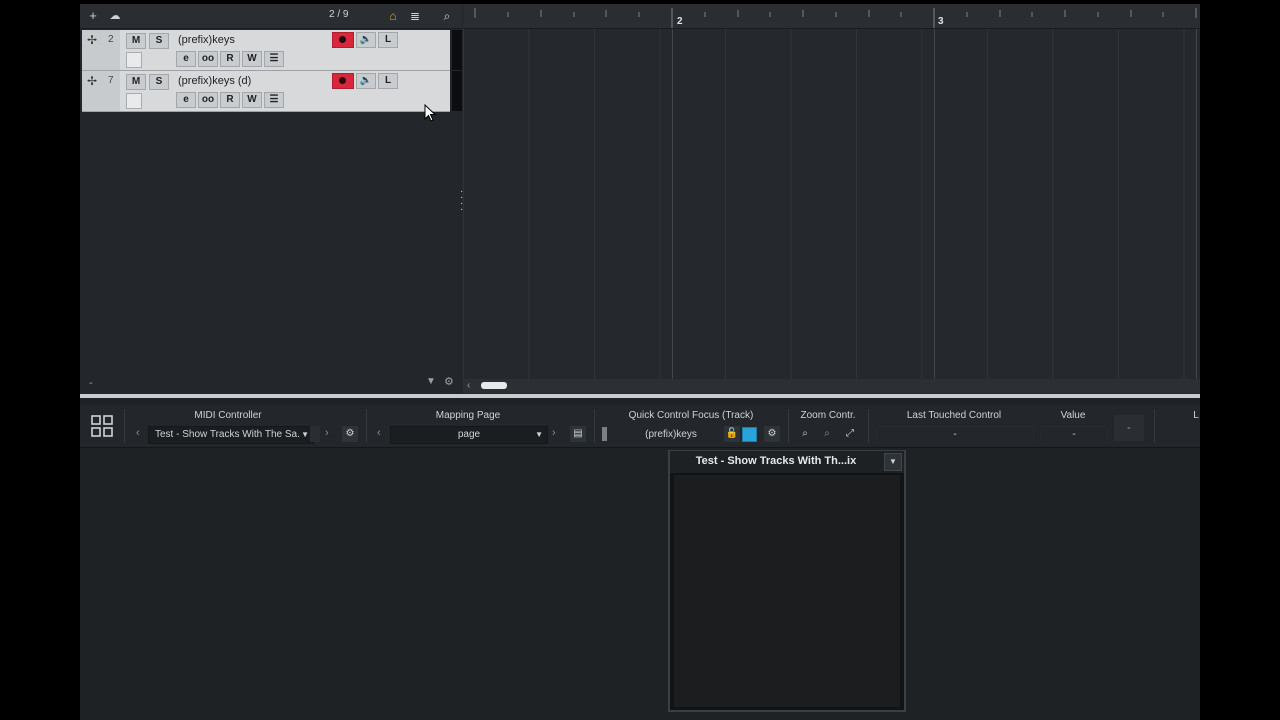 The image size is (1280, 720). I want to click on zoom-fit-icon: ⤢, so click(850, 434).